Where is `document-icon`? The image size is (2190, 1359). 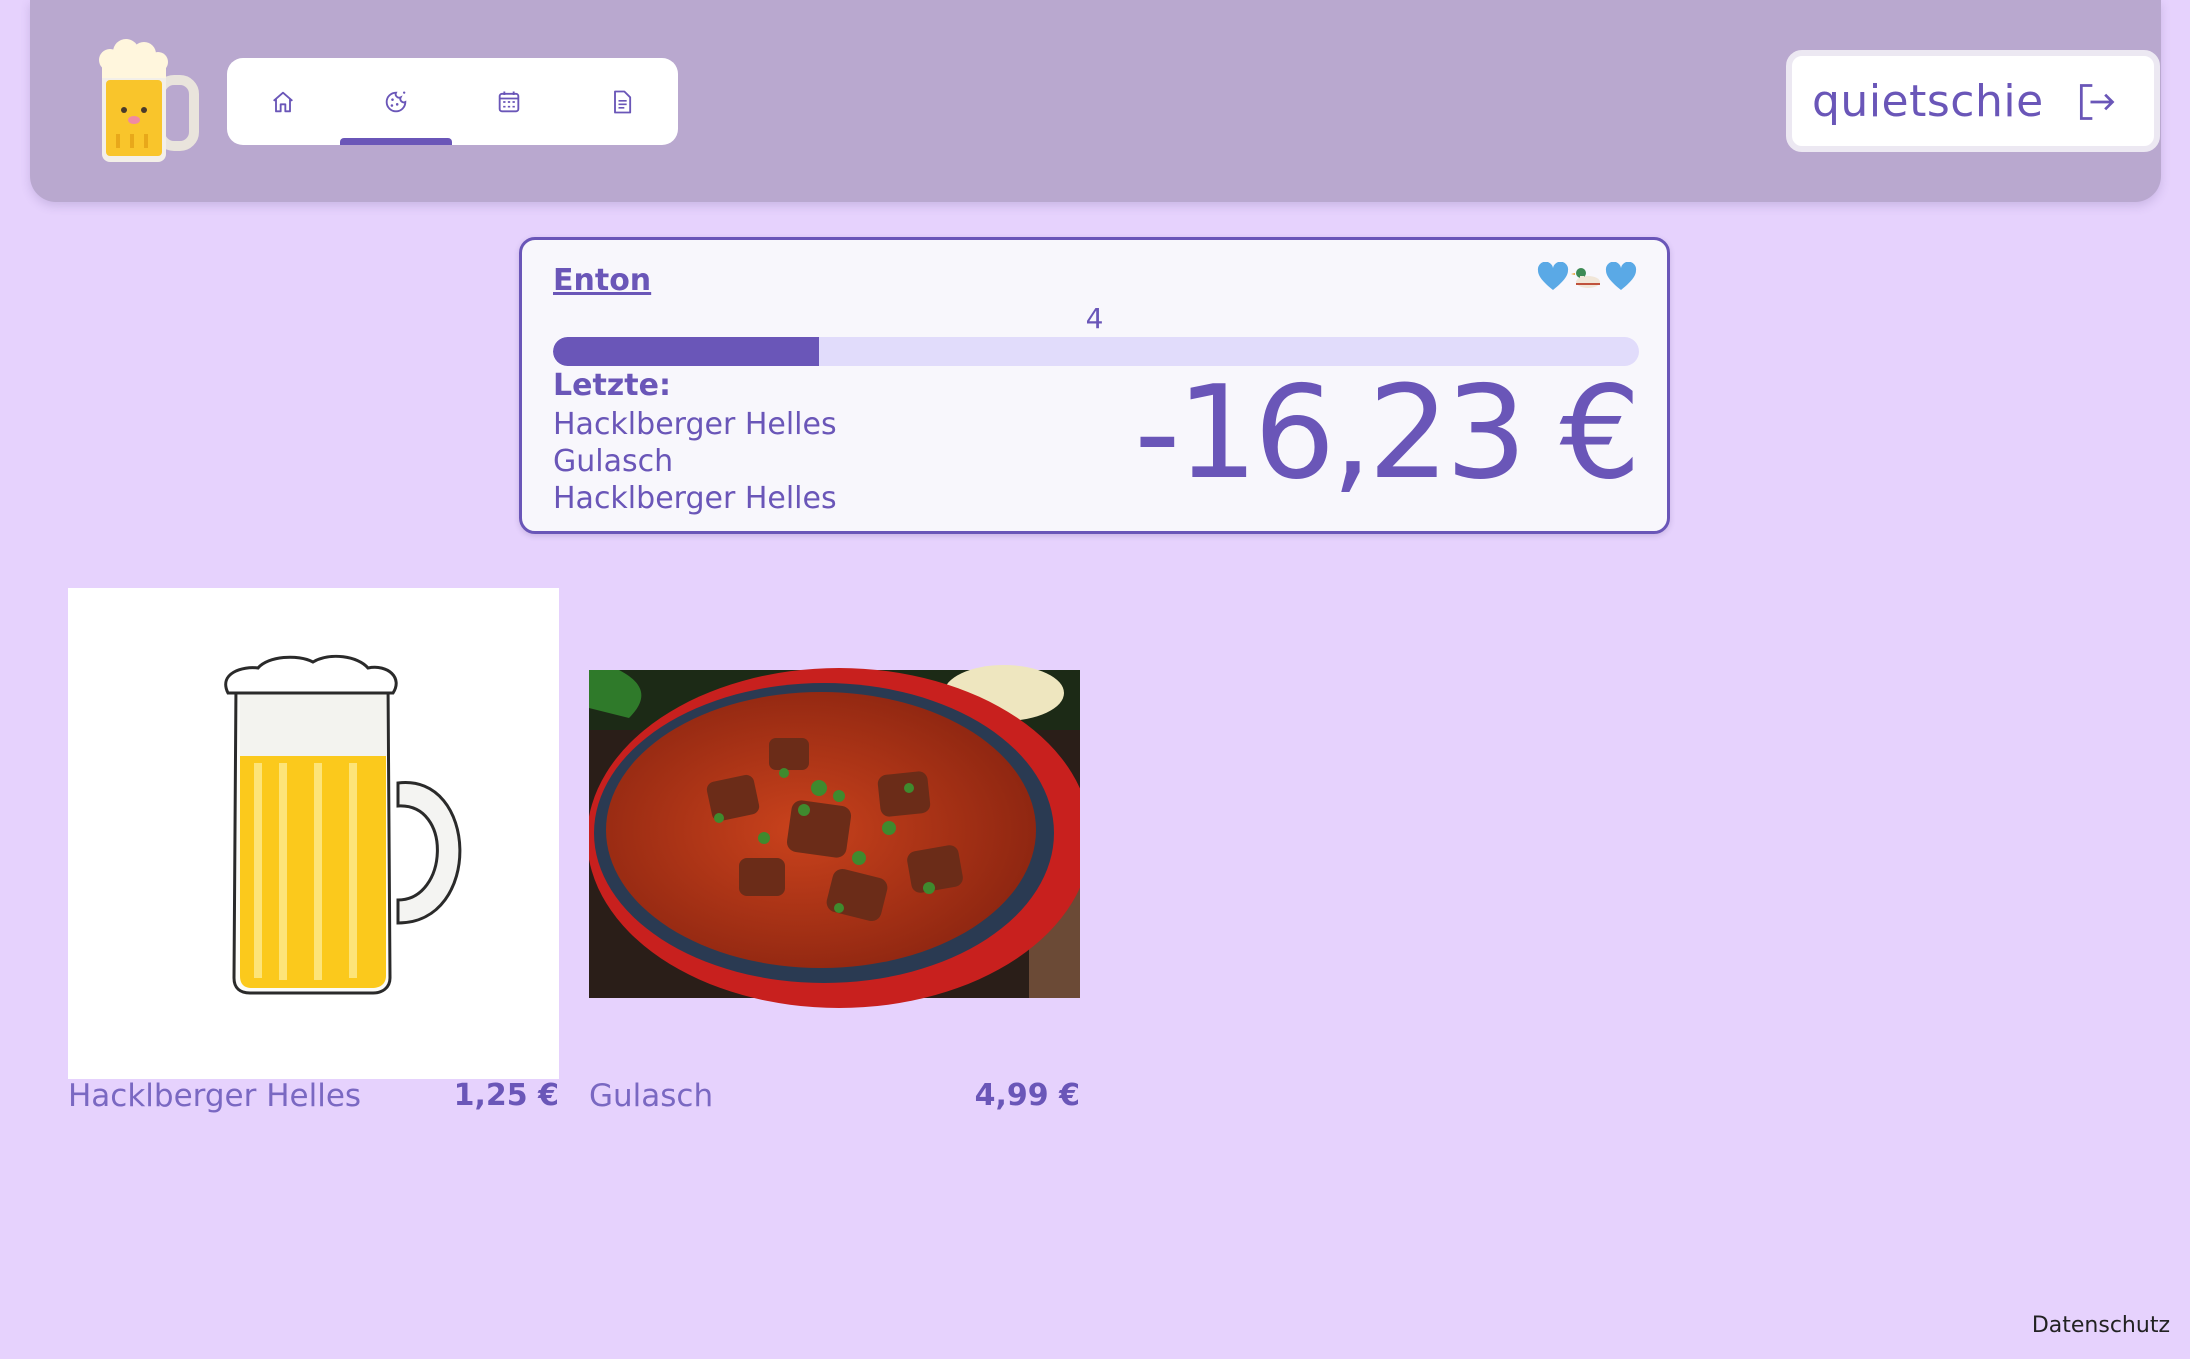 document-icon is located at coordinates (623, 101).